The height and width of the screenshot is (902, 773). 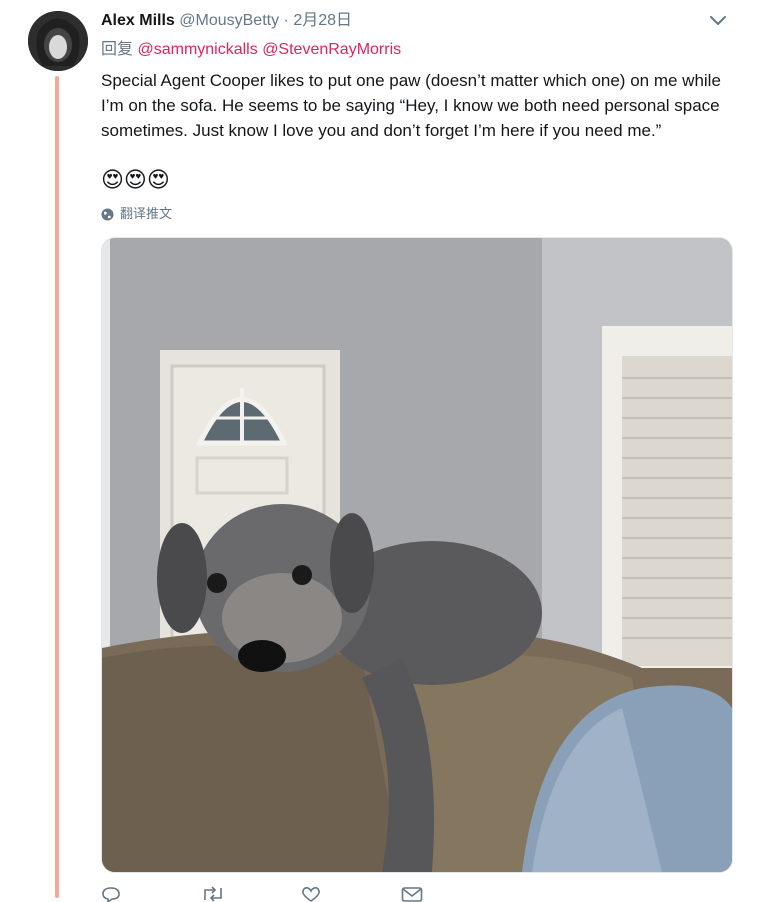 I want to click on mention-link: @StevenRayMorris, so click(x=331, y=49).